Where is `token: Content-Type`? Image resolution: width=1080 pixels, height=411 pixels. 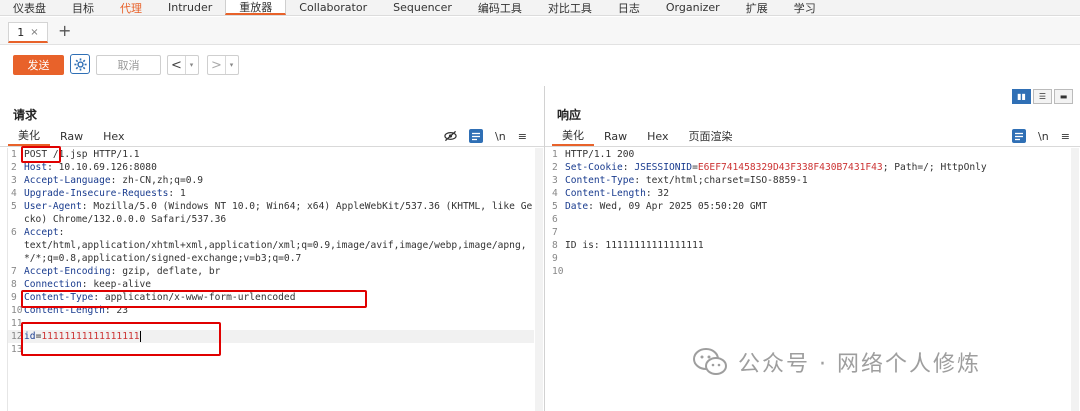 token: Content-Type is located at coordinates (600, 180).